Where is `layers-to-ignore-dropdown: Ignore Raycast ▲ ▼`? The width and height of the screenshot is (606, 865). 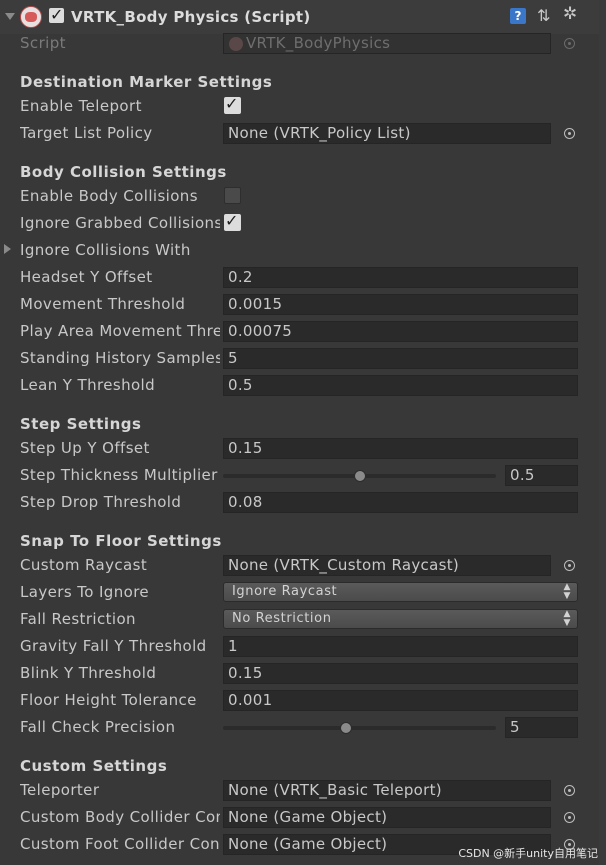 layers-to-ignore-dropdown: Ignore Raycast ▲ ▼ is located at coordinates (400, 592).